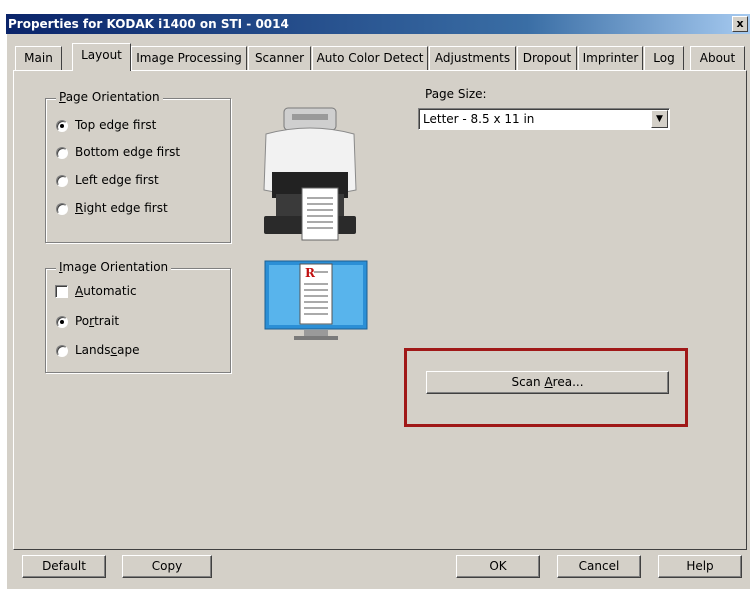 The image size is (750, 589). Describe the element at coordinates (107, 350) in the screenshot. I see `label-landscape: Landscape` at that location.